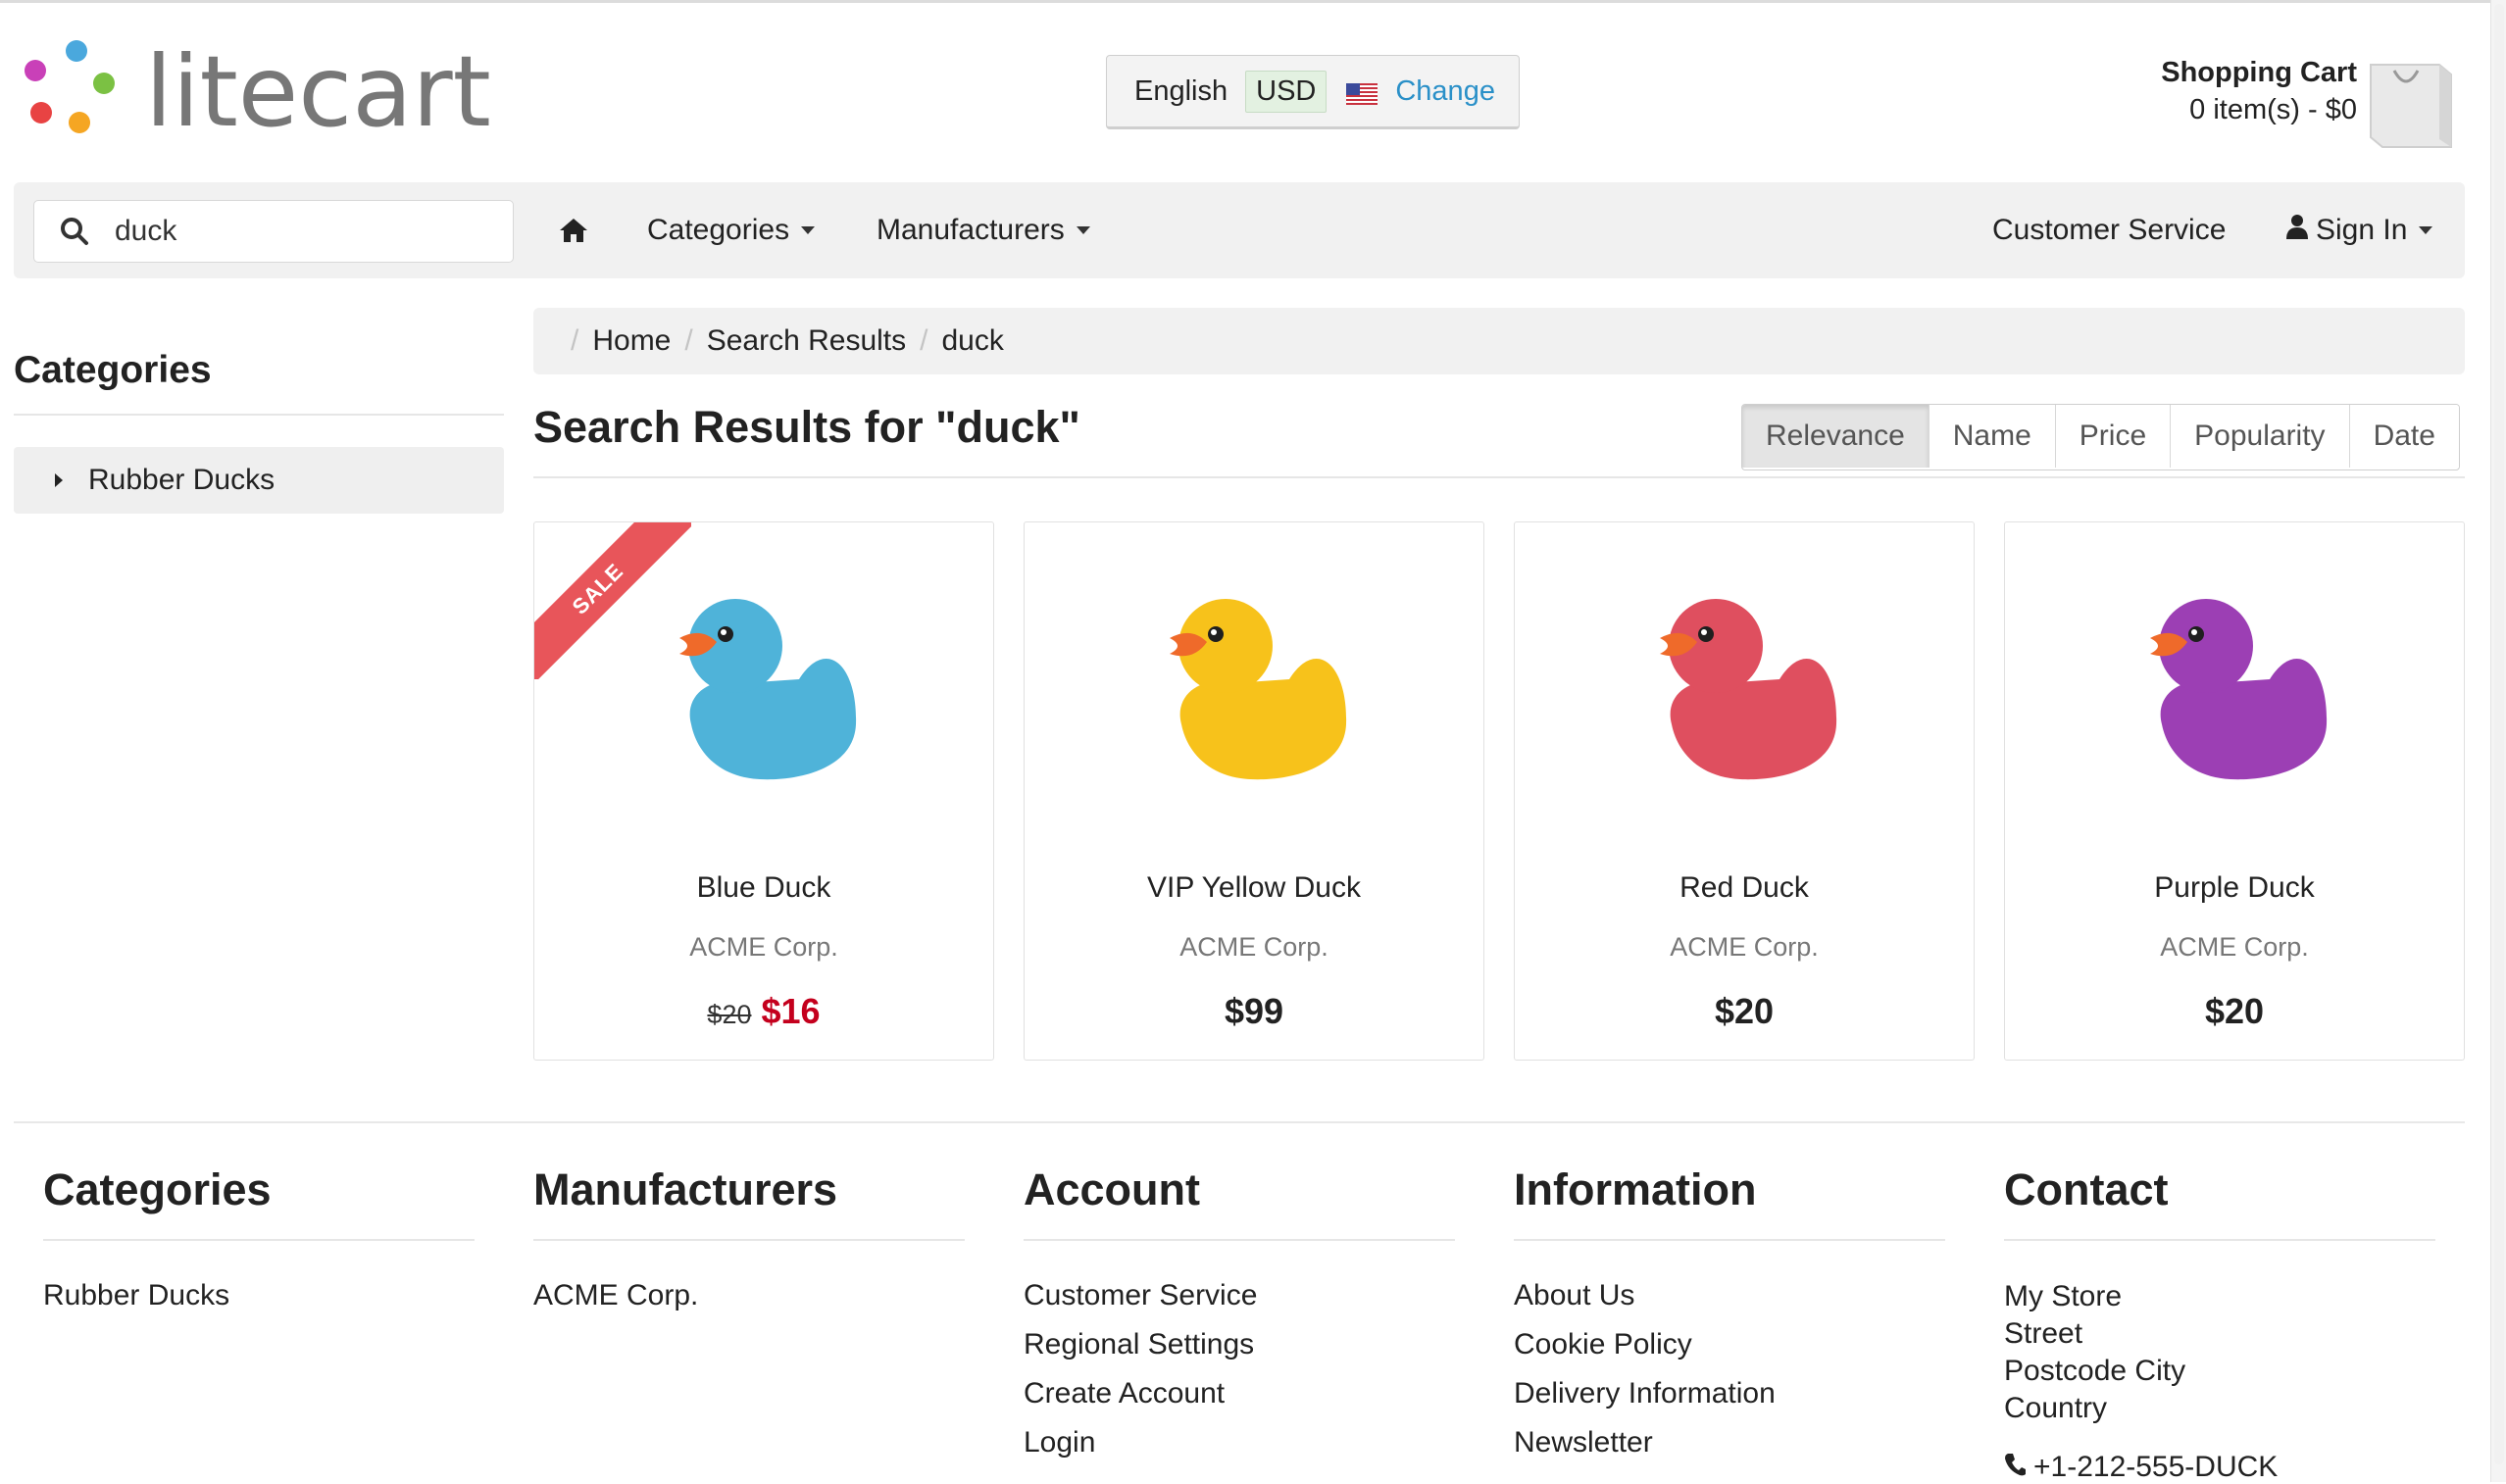 The height and width of the screenshot is (1484, 2506). Describe the element at coordinates (1729, 1351) in the screenshot. I see `footer-link: Cookie Policy` at that location.